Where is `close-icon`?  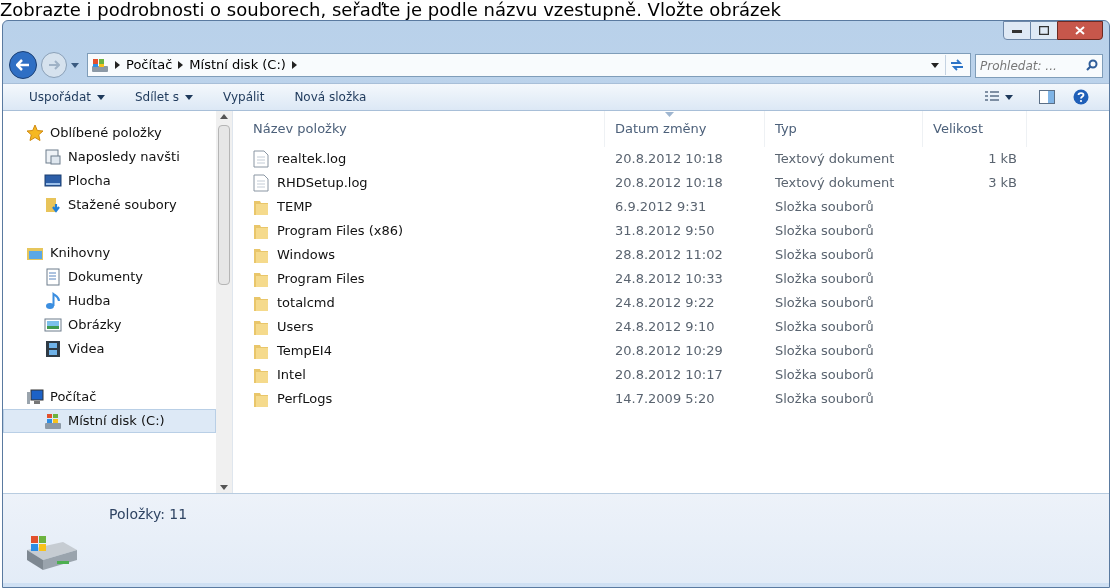
close-icon is located at coordinates (1080, 30).